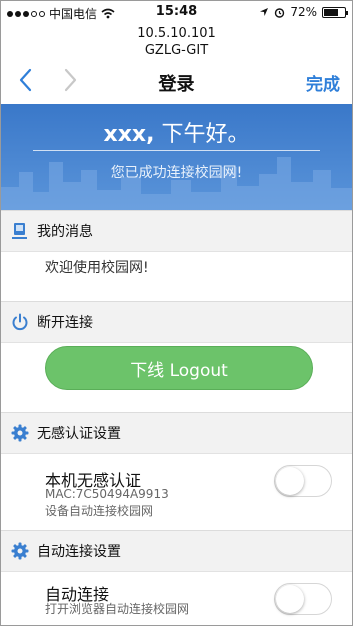  I want to click on battery-icon, so click(335, 12).